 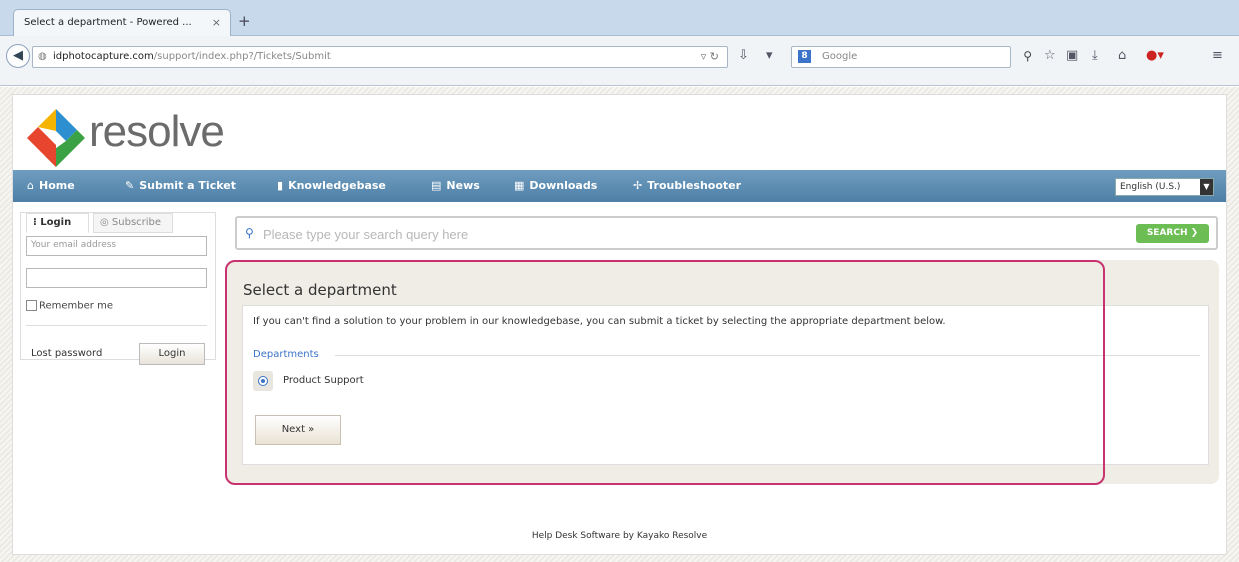 What do you see at coordinates (136, 222) in the screenshot?
I see `tab-subscribe-label: Subscribe` at bounding box center [136, 222].